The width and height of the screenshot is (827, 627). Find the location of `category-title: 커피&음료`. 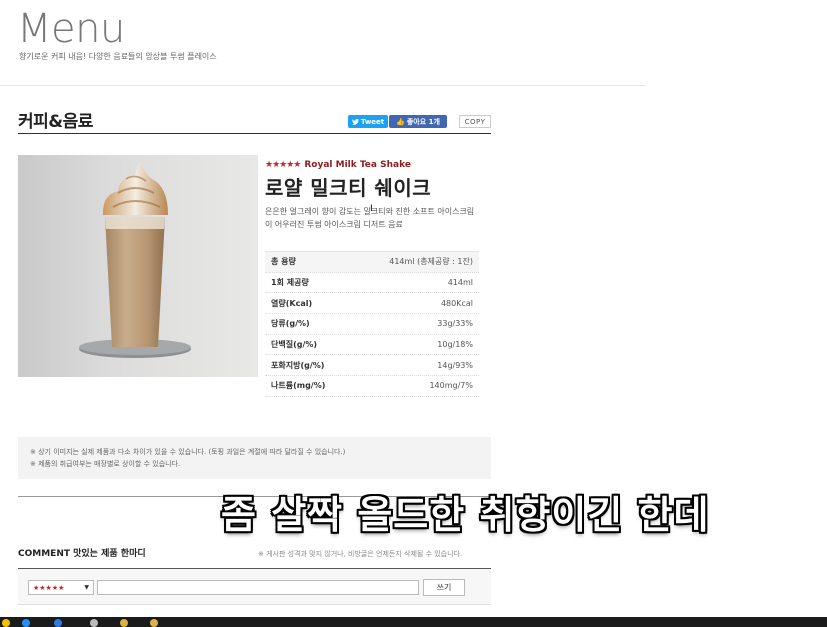

category-title: 커피&음료 is located at coordinates (55, 122).